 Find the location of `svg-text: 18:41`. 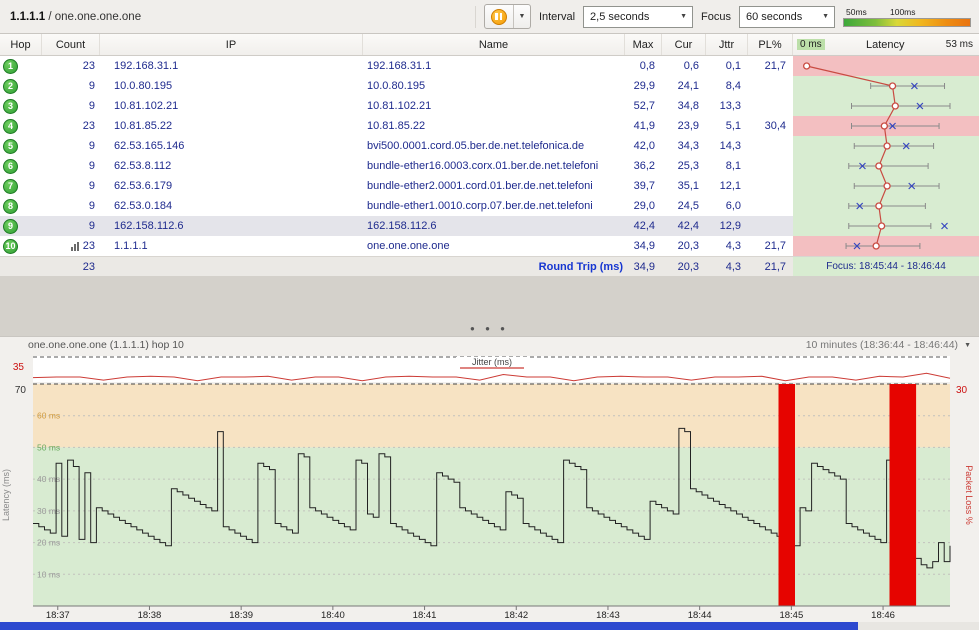

svg-text: 18:41 is located at coordinates (425, 615).